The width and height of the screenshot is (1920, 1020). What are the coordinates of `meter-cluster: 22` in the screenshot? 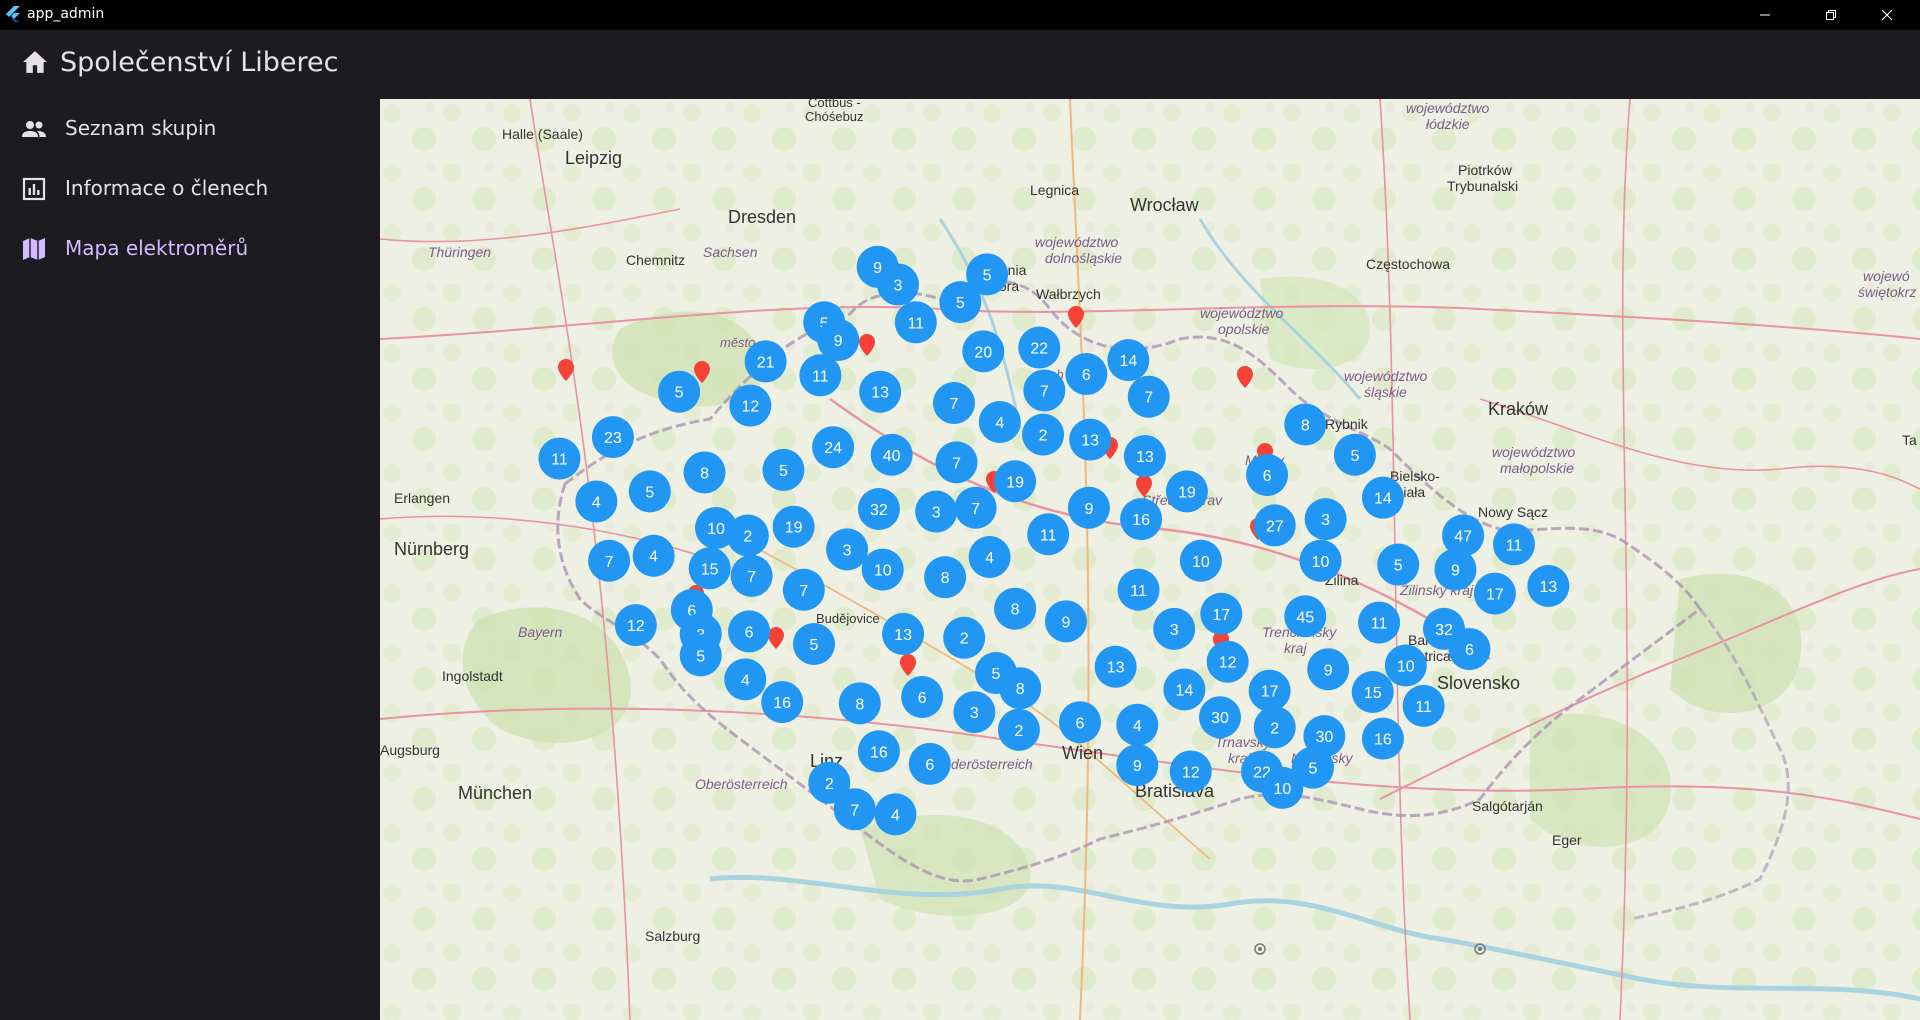 It's located at (1039, 347).